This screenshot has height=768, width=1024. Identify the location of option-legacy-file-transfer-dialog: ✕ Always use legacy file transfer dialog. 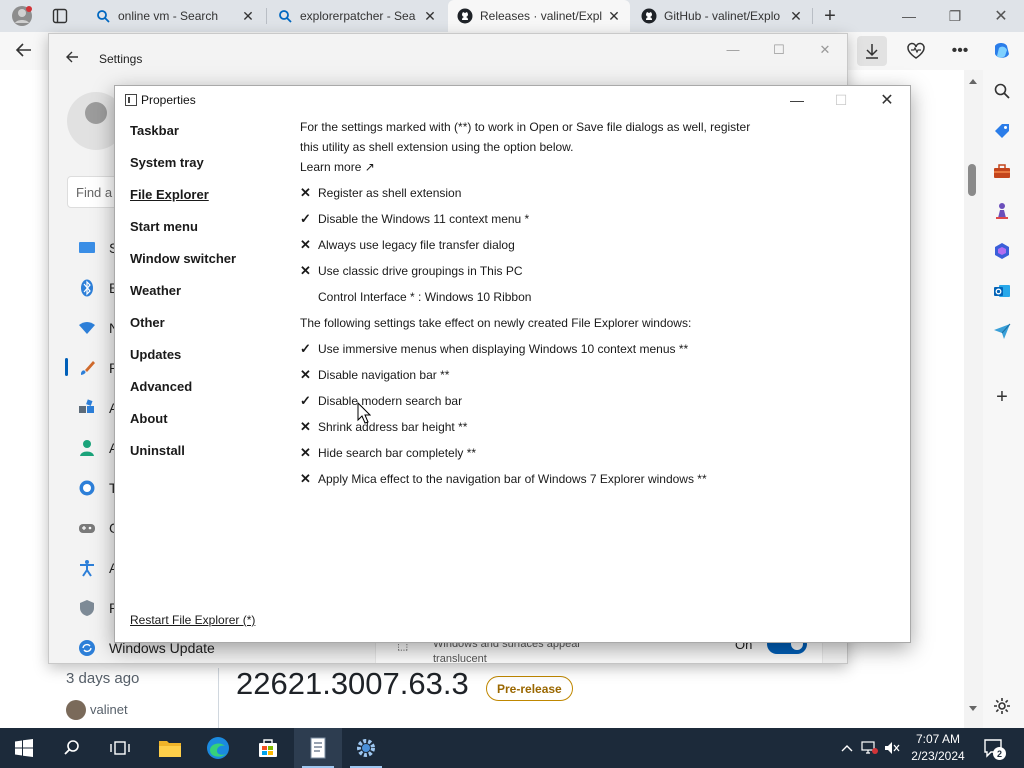
(407, 245).